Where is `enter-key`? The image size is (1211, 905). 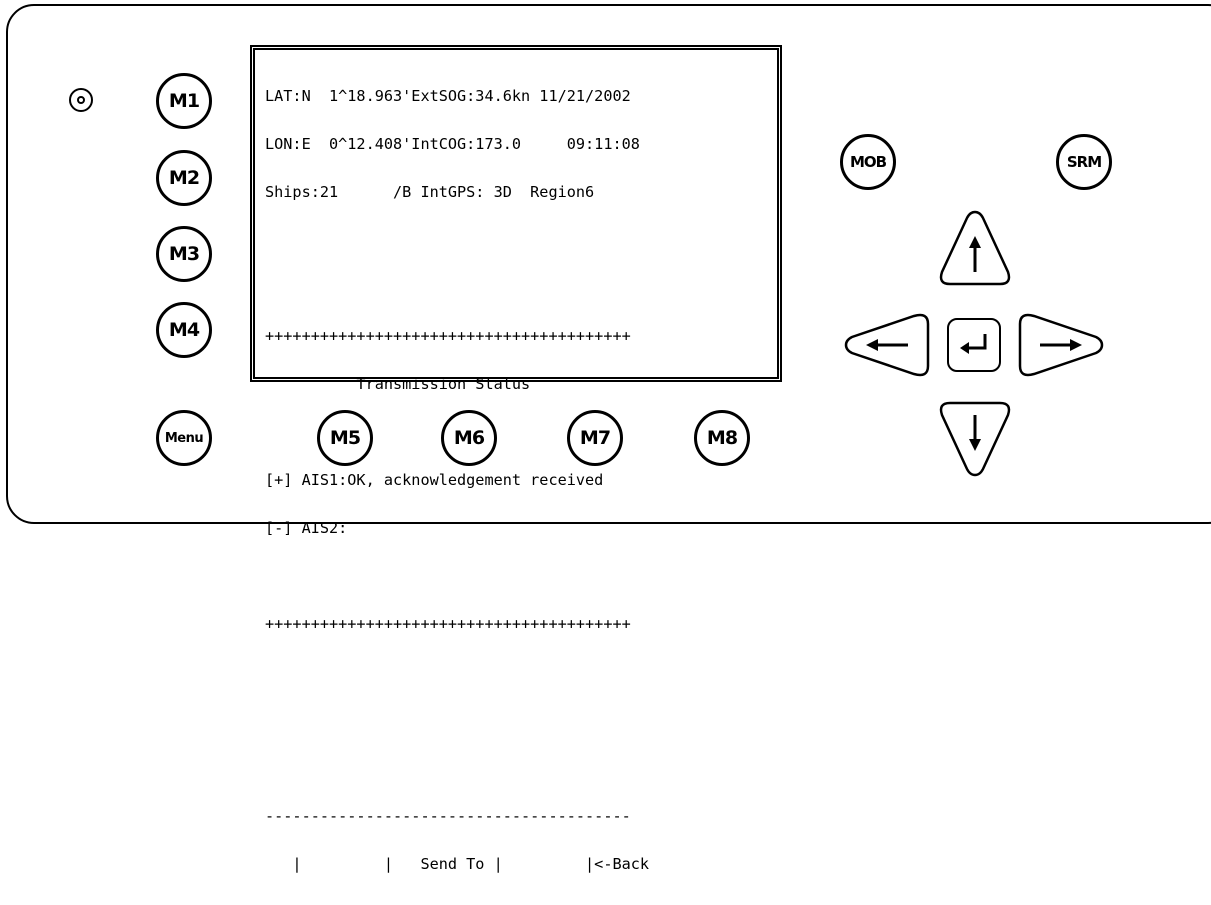 enter-key is located at coordinates (974, 345).